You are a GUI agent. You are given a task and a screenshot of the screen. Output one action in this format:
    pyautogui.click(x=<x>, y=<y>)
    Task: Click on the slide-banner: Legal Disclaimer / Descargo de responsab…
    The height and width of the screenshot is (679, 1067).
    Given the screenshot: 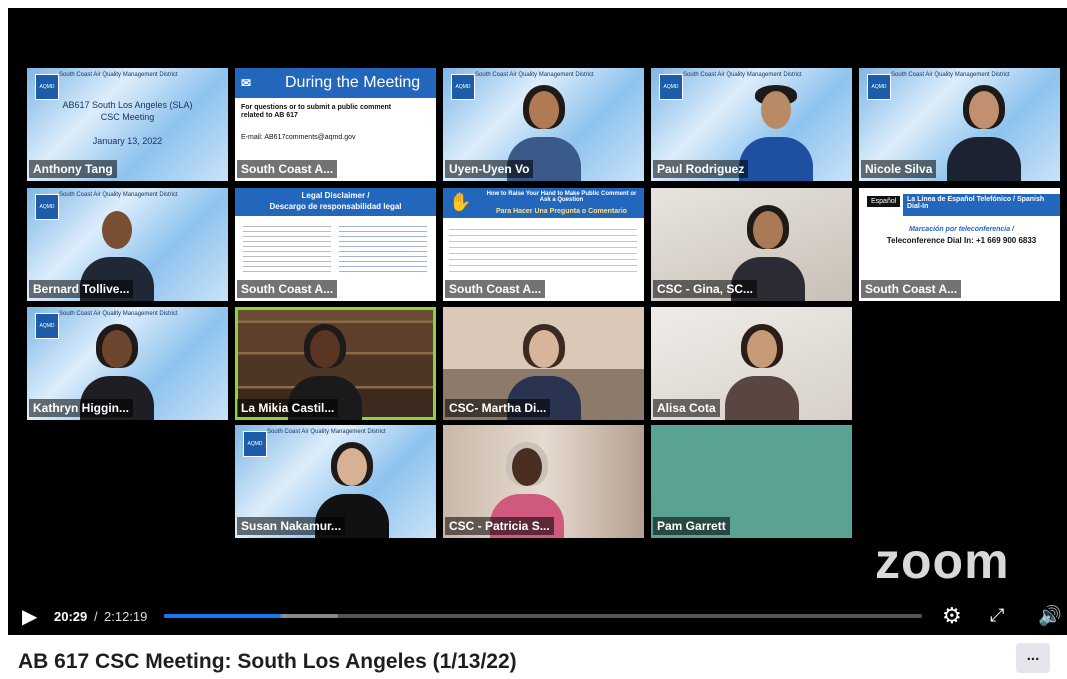 What is the action you would take?
    pyautogui.click(x=335, y=202)
    